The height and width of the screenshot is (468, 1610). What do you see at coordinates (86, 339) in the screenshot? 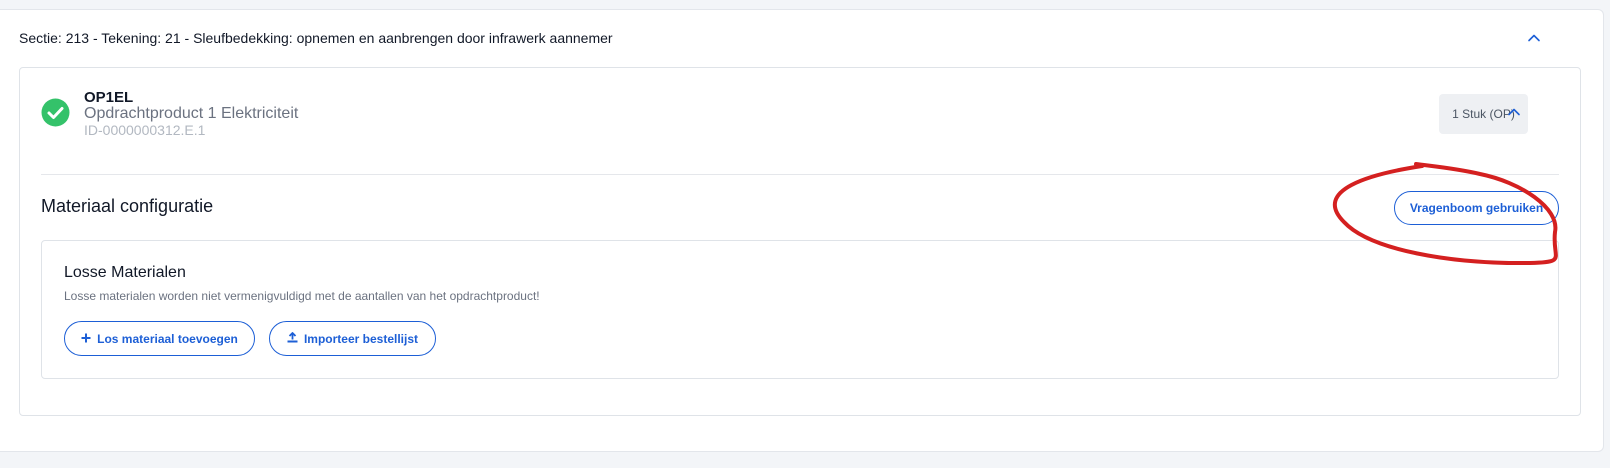
I see `plus-icon` at bounding box center [86, 339].